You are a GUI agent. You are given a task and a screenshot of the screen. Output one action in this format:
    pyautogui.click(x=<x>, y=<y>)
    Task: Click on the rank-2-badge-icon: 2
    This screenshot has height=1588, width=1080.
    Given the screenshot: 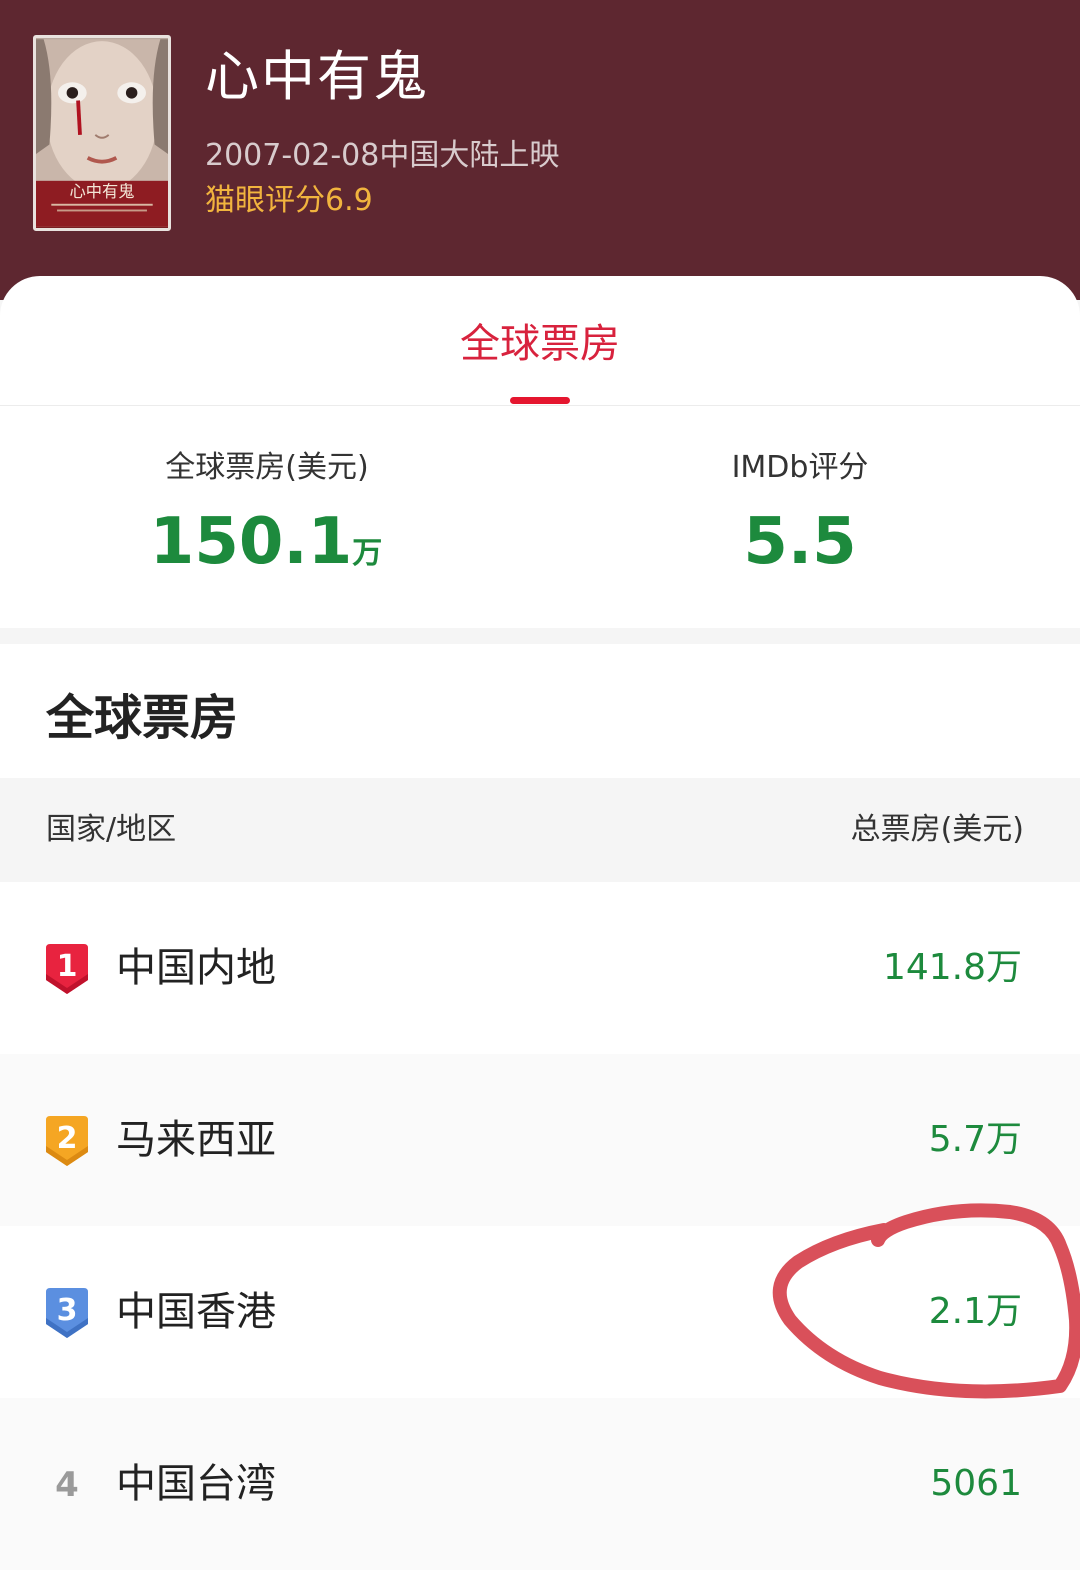 What is the action you would take?
    pyautogui.click(x=67, y=1141)
    